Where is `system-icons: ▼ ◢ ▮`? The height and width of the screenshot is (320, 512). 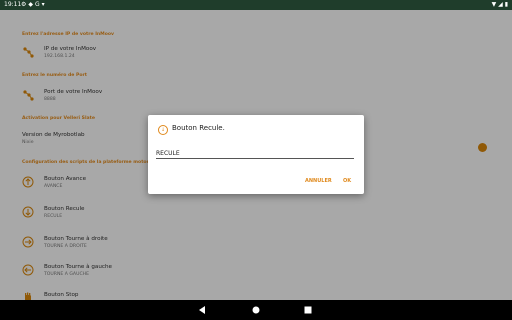
system-icons: ▼ ◢ ▮ is located at coordinates (500, 5).